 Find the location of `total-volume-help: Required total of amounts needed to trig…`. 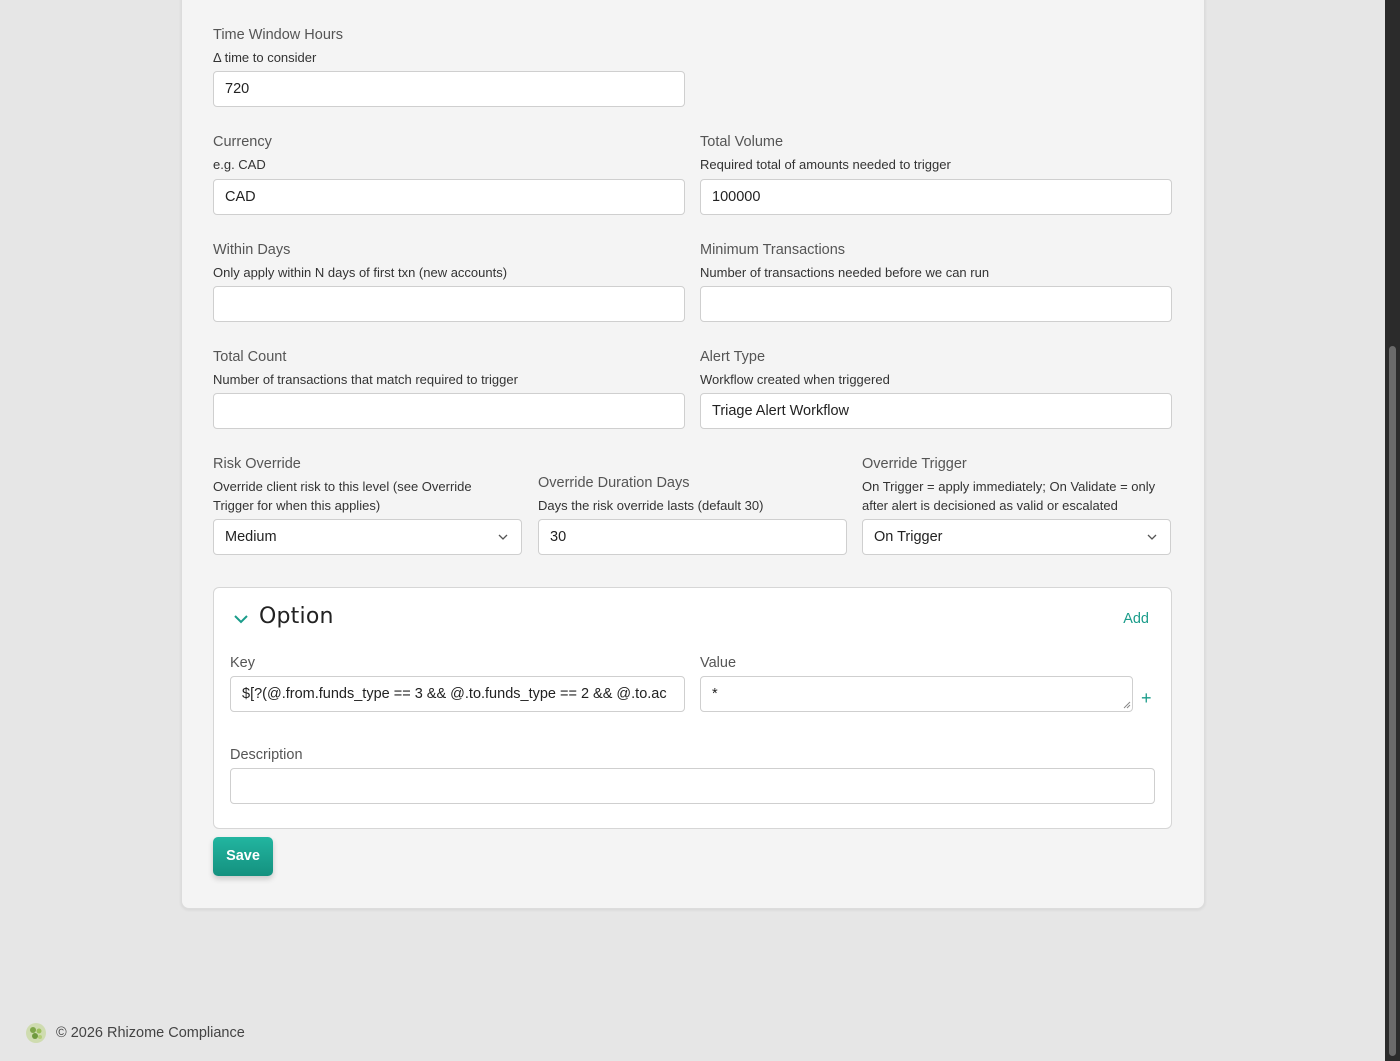

total-volume-help: Required total of amounts needed to trig… is located at coordinates (825, 164).